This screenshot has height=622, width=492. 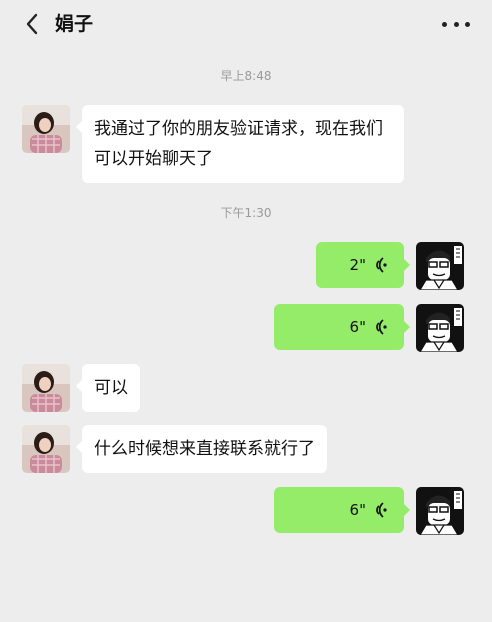 I want to click on incoming-message-bubble: 我通过了你的朋友验证请求，现在我们可以开始聊天了, so click(x=240, y=144).